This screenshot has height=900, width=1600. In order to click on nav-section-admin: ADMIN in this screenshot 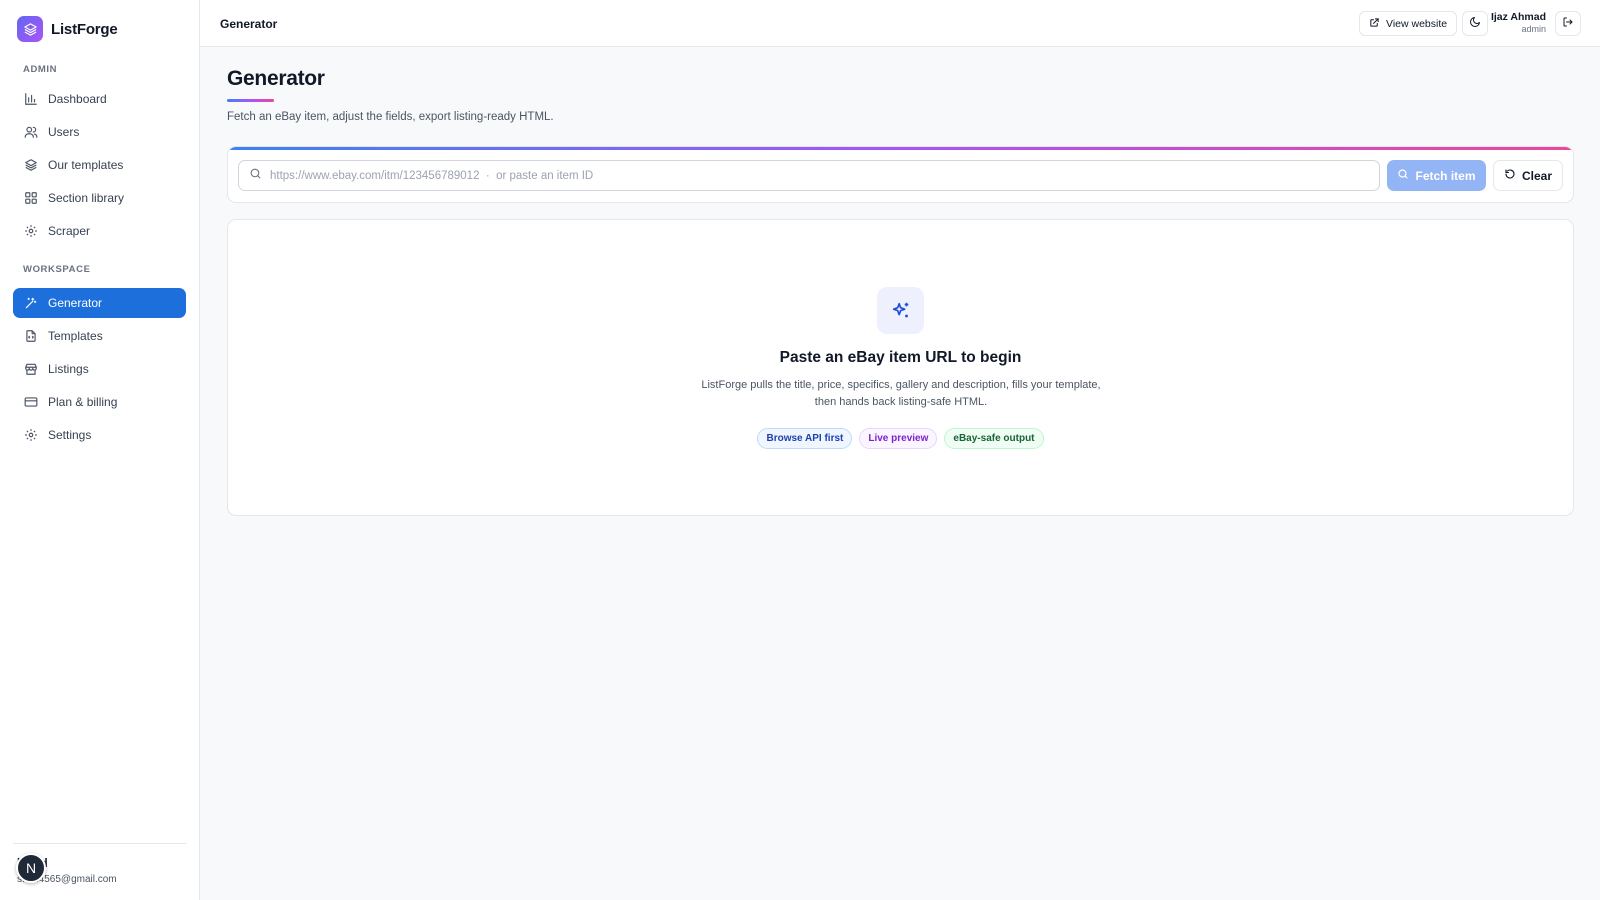, I will do `click(40, 69)`.